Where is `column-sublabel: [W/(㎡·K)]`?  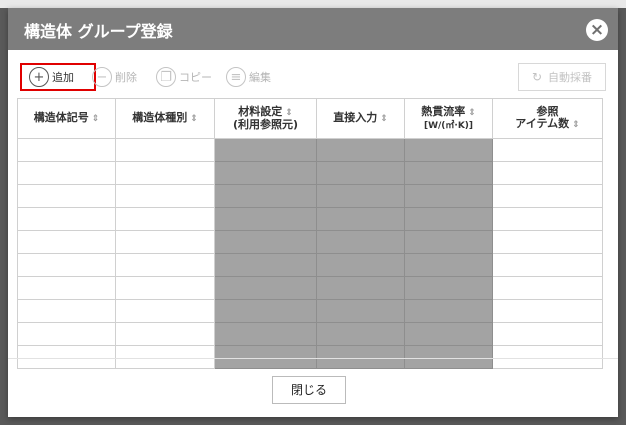 column-sublabel: [W/(㎡·K)] is located at coordinates (448, 125).